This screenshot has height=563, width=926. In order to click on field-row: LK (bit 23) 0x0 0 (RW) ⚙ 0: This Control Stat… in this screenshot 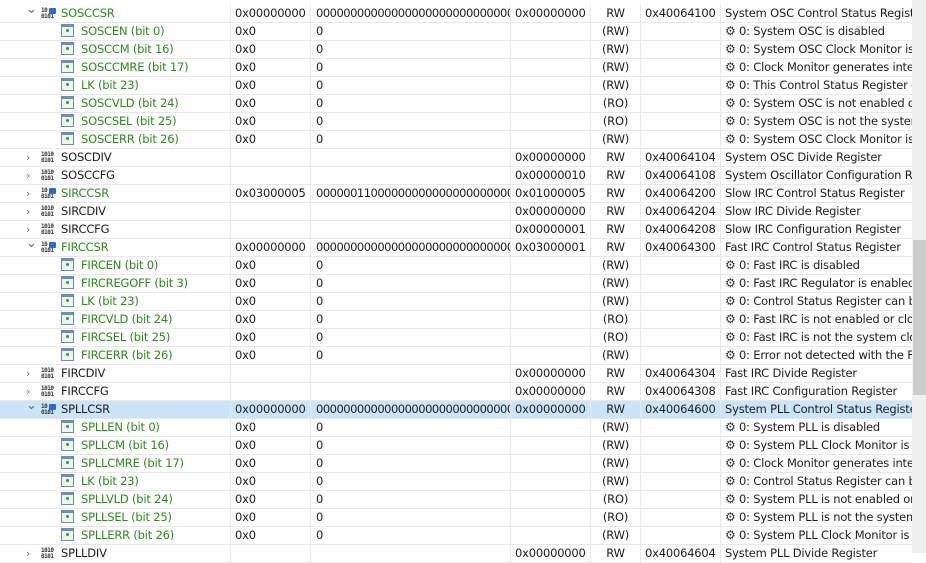, I will do `click(456, 86)`.